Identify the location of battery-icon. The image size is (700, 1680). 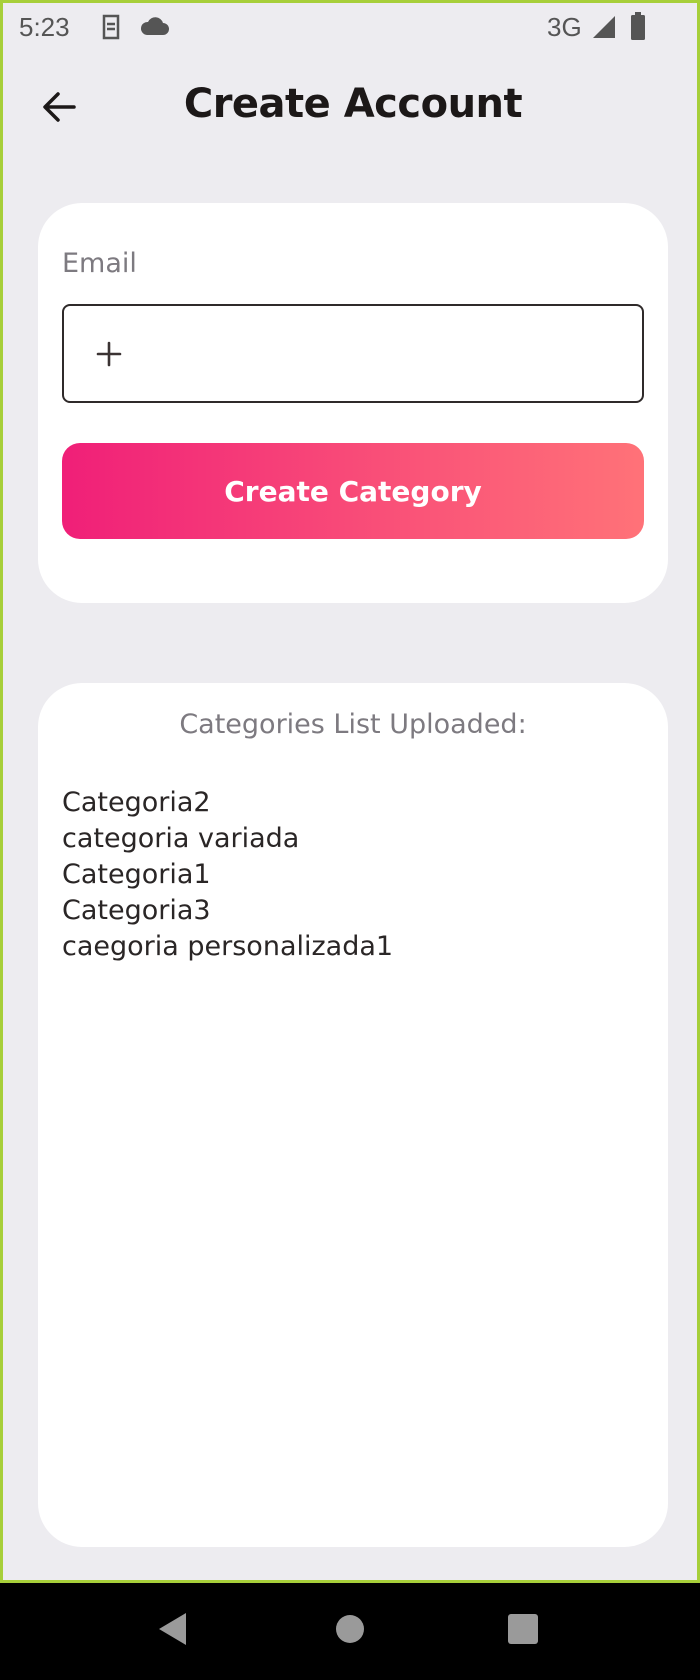
(638, 28).